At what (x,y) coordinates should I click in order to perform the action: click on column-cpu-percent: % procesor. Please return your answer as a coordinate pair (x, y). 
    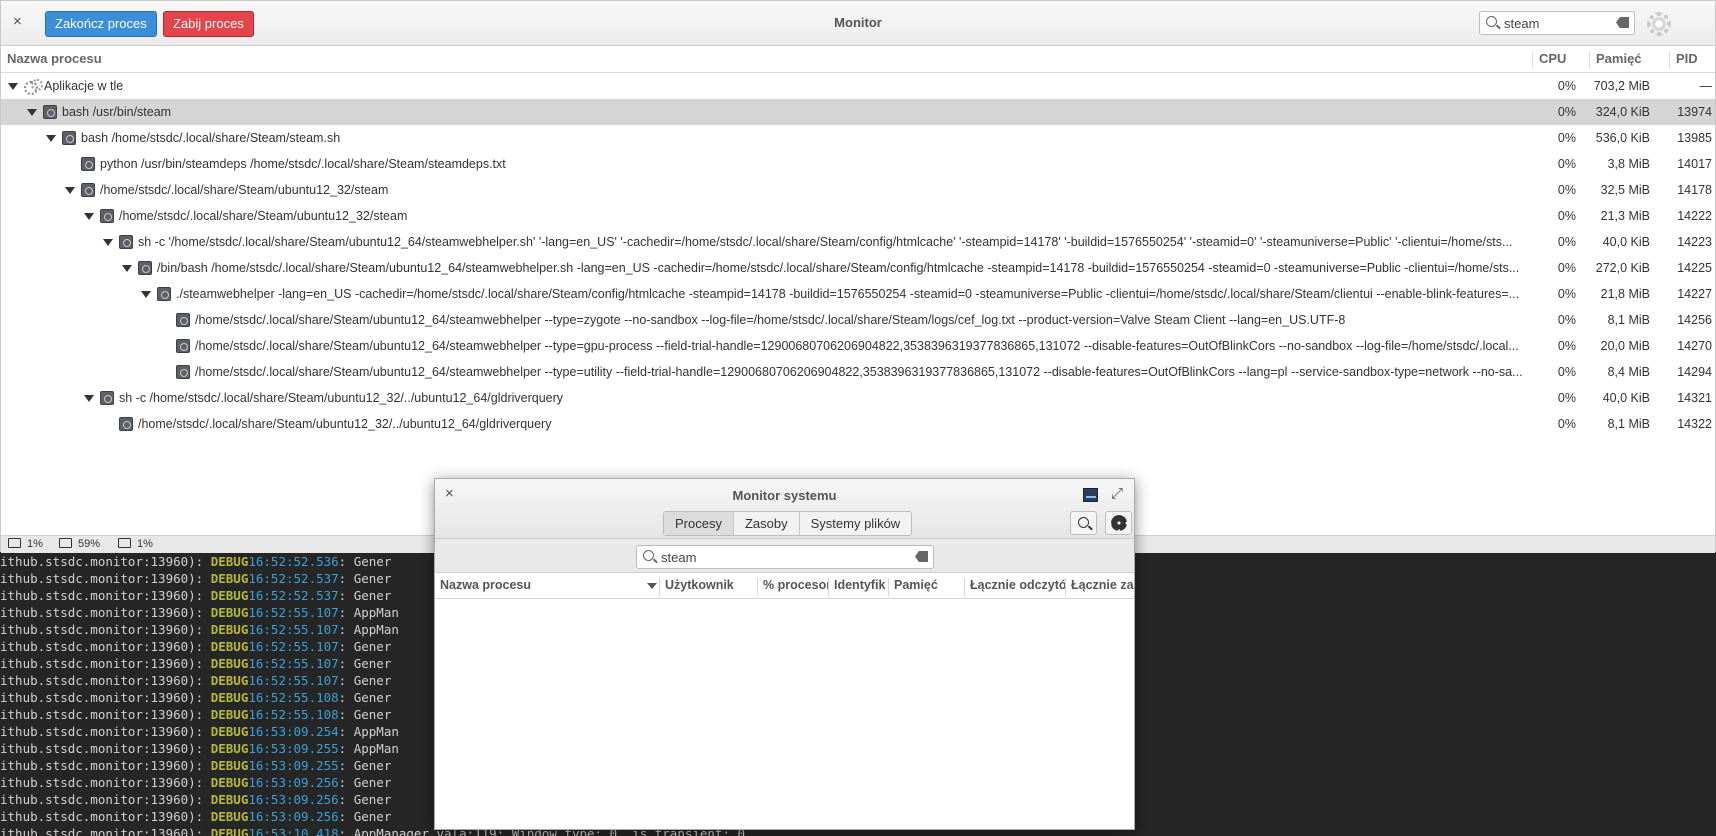
    Looking at the image, I should click on (793, 587).